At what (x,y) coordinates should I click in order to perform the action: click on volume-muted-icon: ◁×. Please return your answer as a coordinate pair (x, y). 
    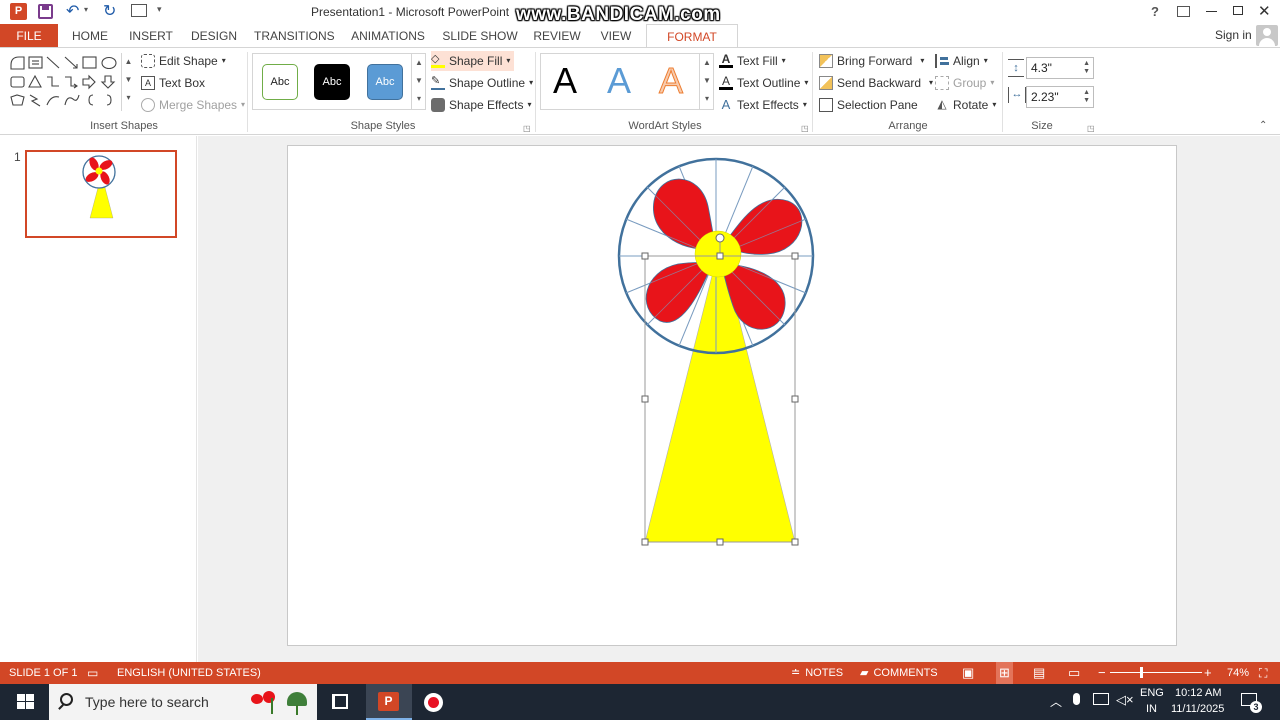
    Looking at the image, I should click on (1125, 700).